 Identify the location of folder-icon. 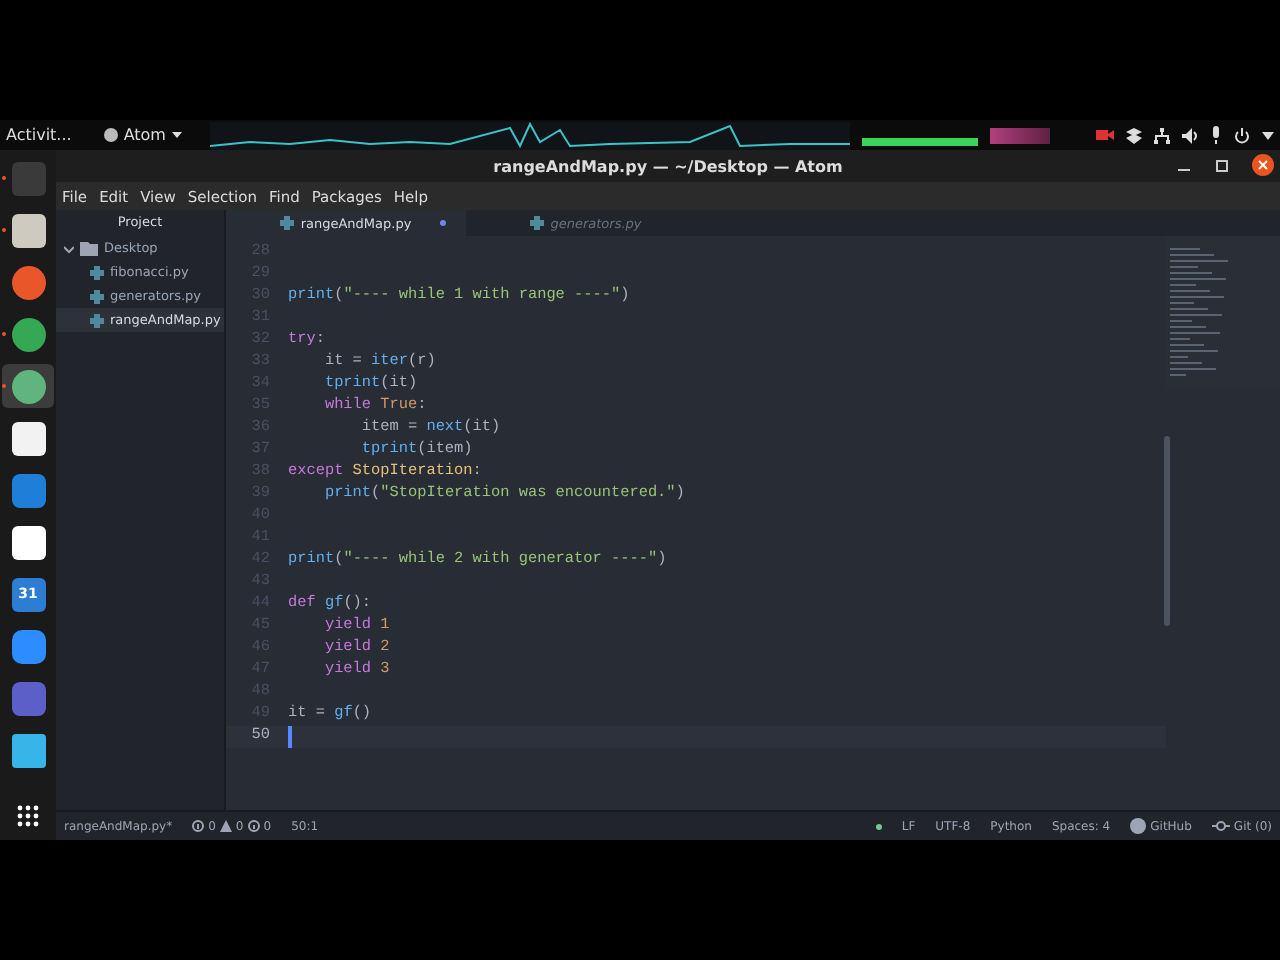
(89, 248).